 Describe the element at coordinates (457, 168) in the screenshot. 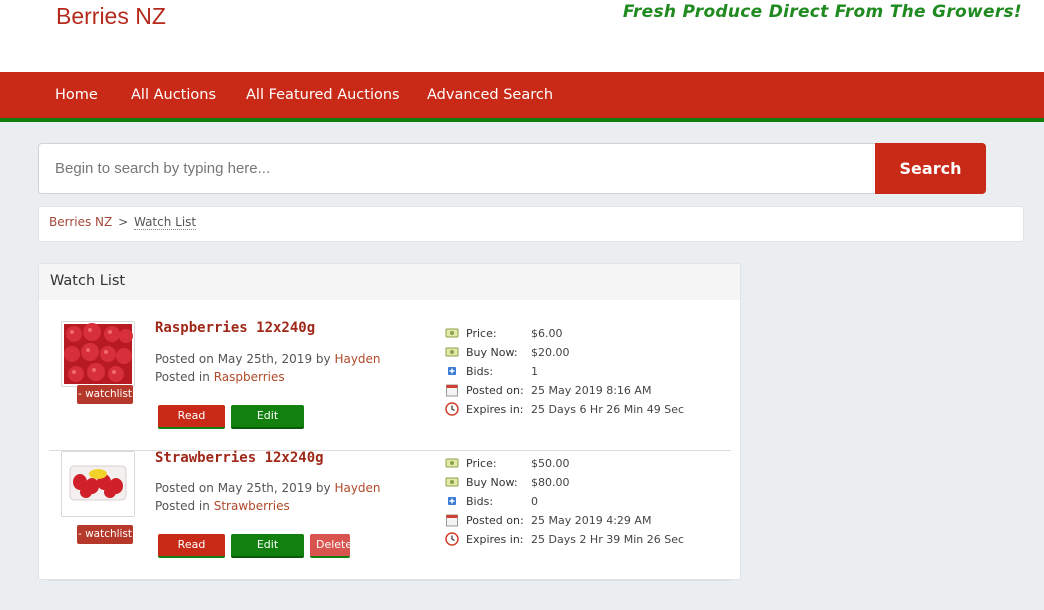

I see `search-input` at that location.